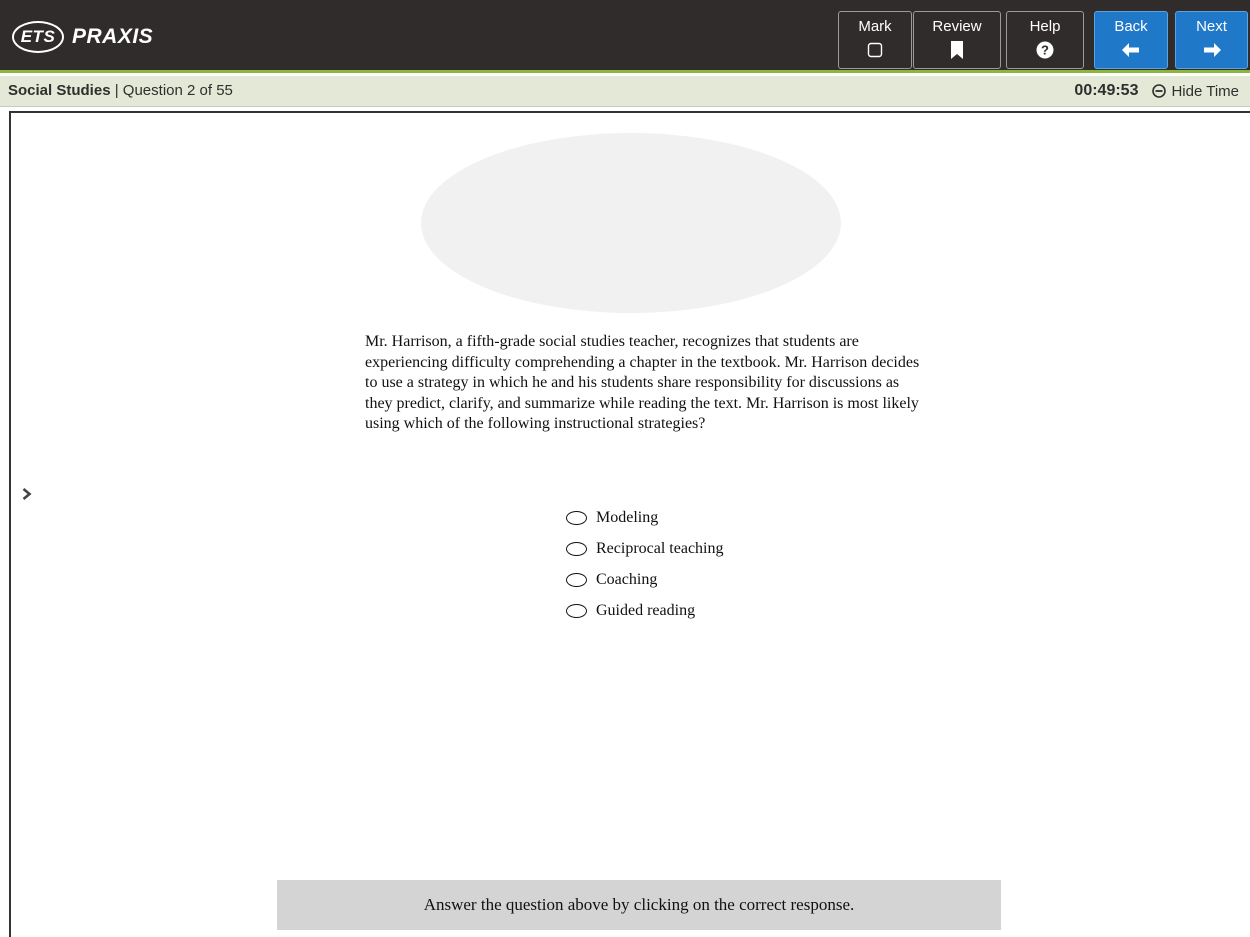 The width and height of the screenshot is (1250, 937). I want to click on back-button: Back, so click(1131, 40).